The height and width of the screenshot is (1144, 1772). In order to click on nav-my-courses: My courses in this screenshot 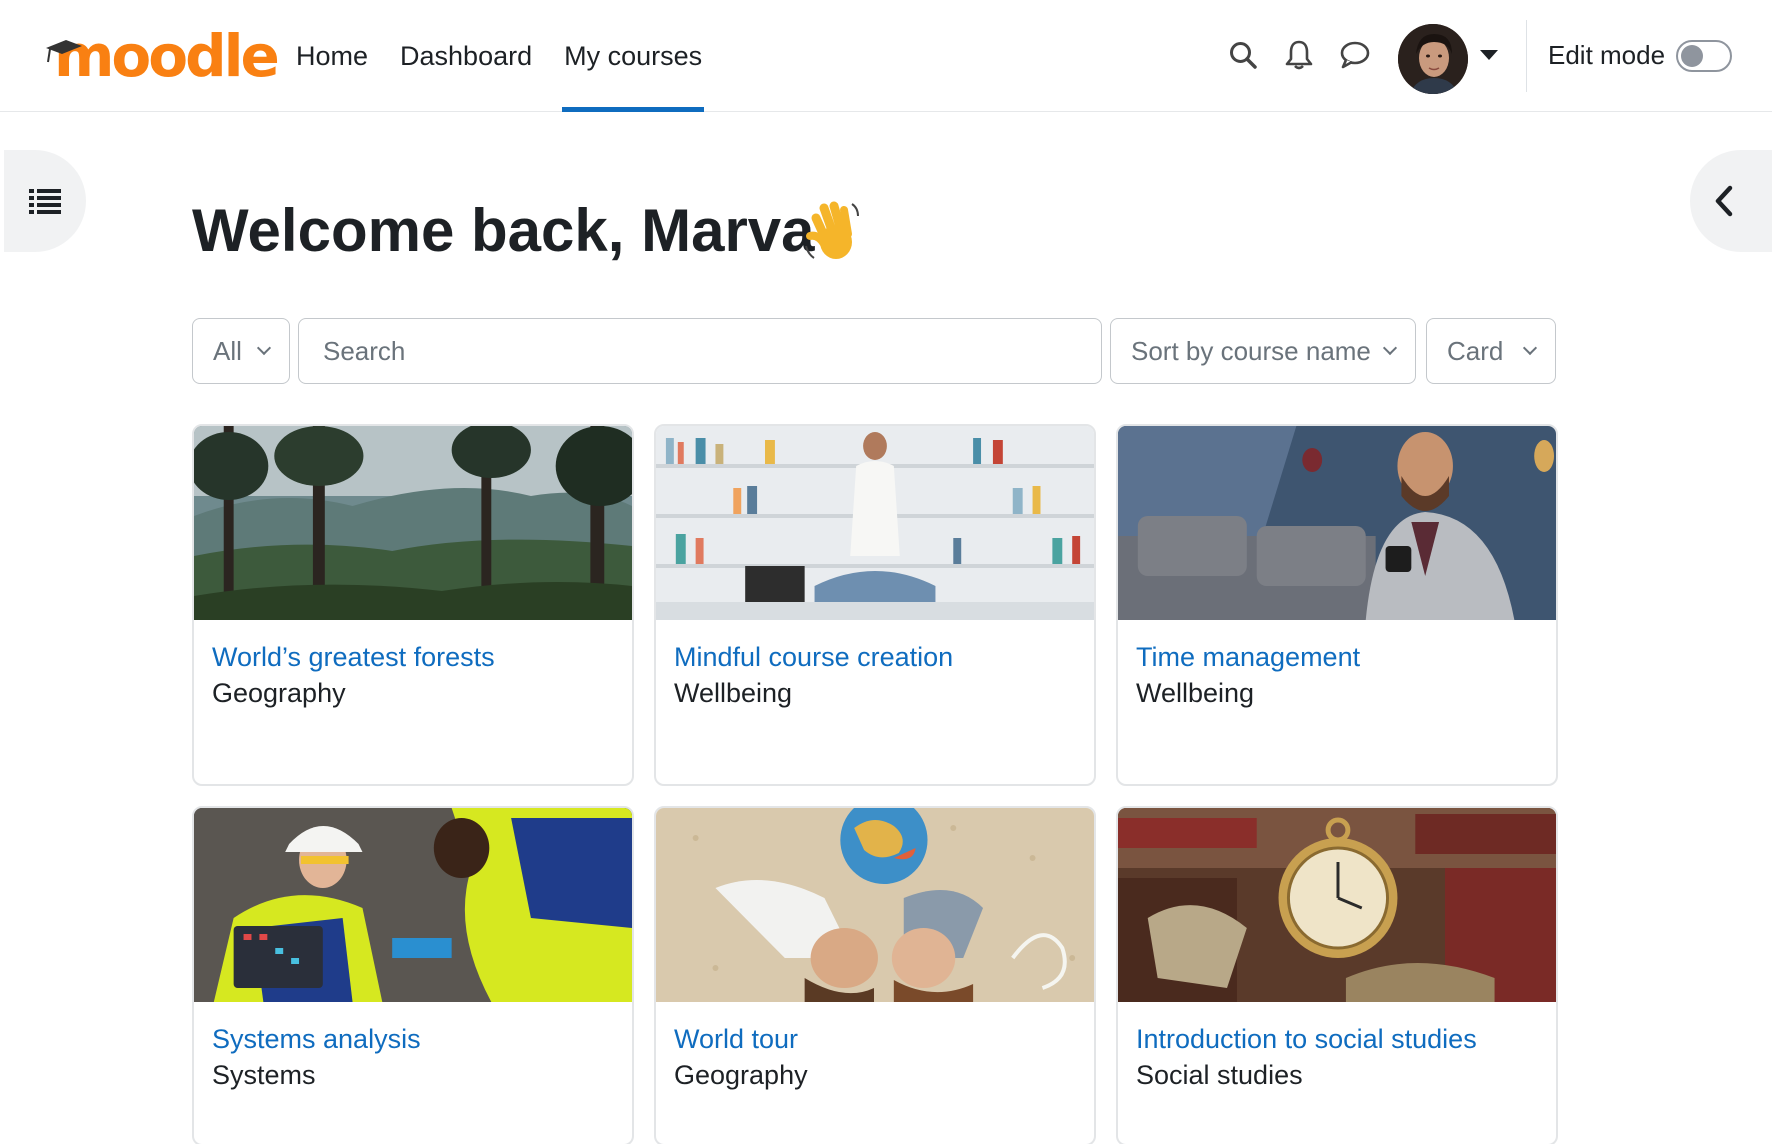, I will do `click(633, 56)`.